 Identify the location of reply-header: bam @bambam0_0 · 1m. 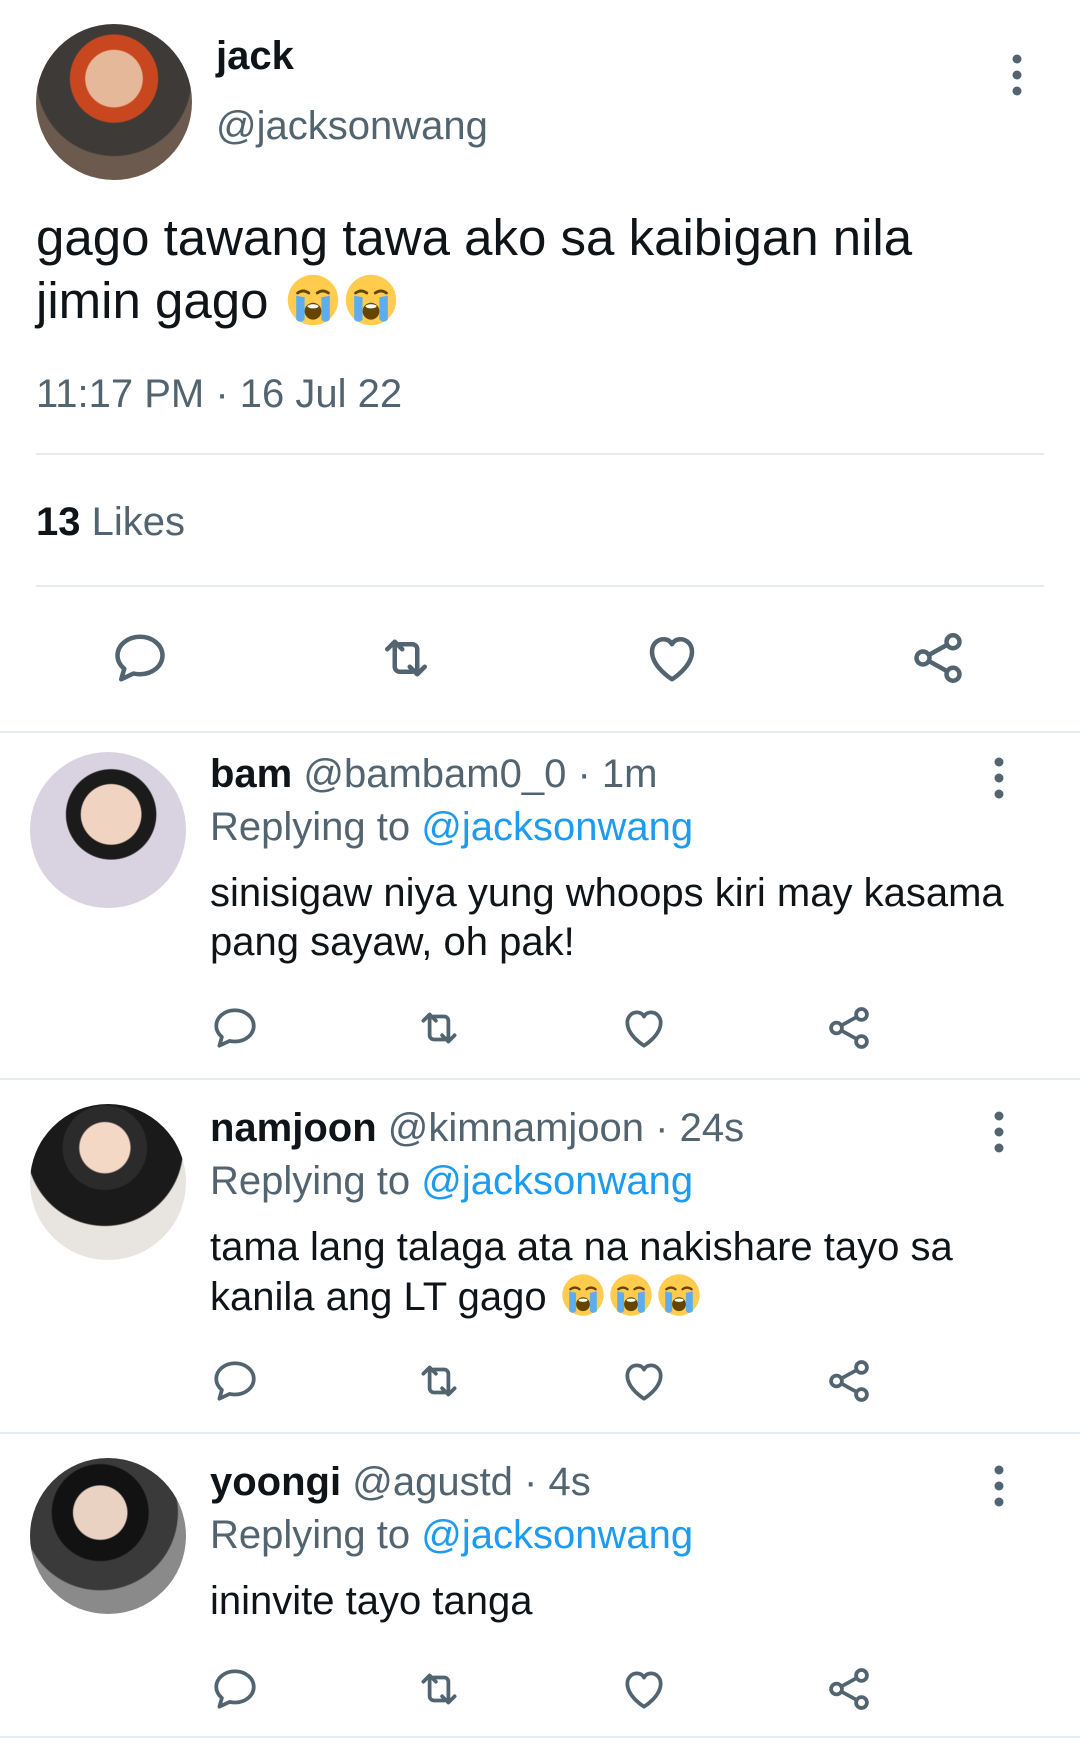
(433, 774).